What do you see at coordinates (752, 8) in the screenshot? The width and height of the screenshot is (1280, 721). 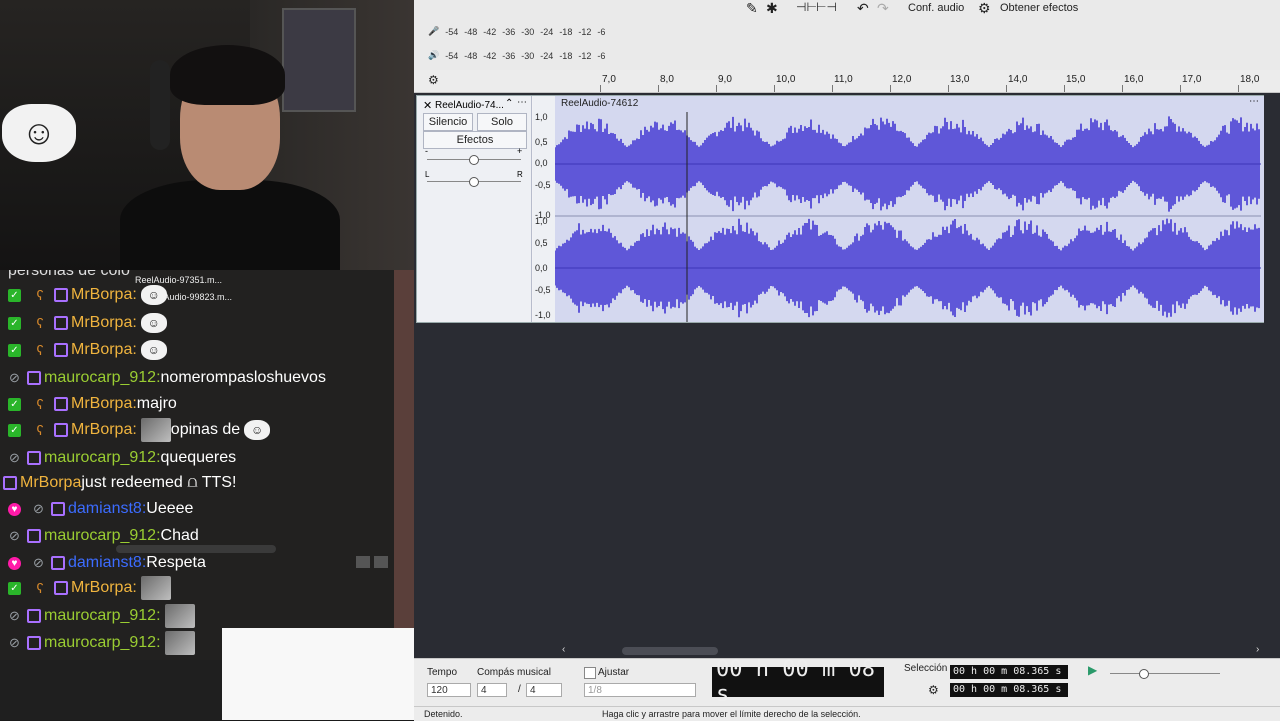 I see `draw-tool-icon: ✎` at bounding box center [752, 8].